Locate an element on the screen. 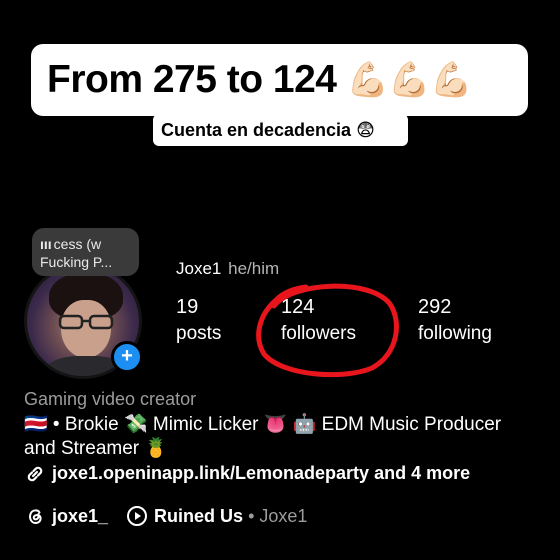  glasses-shape is located at coordinates (86, 322).